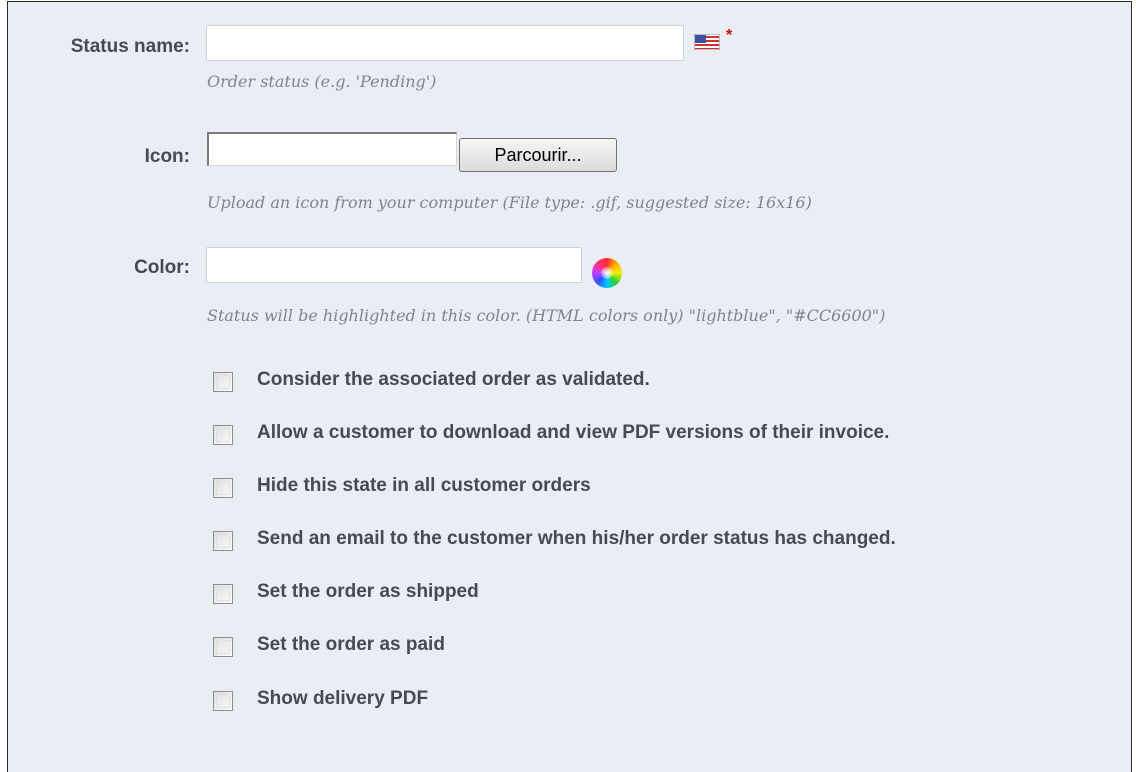 The height and width of the screenshot is (772, 1136). I want to click on send-email-checkbox, so click(223, 541).